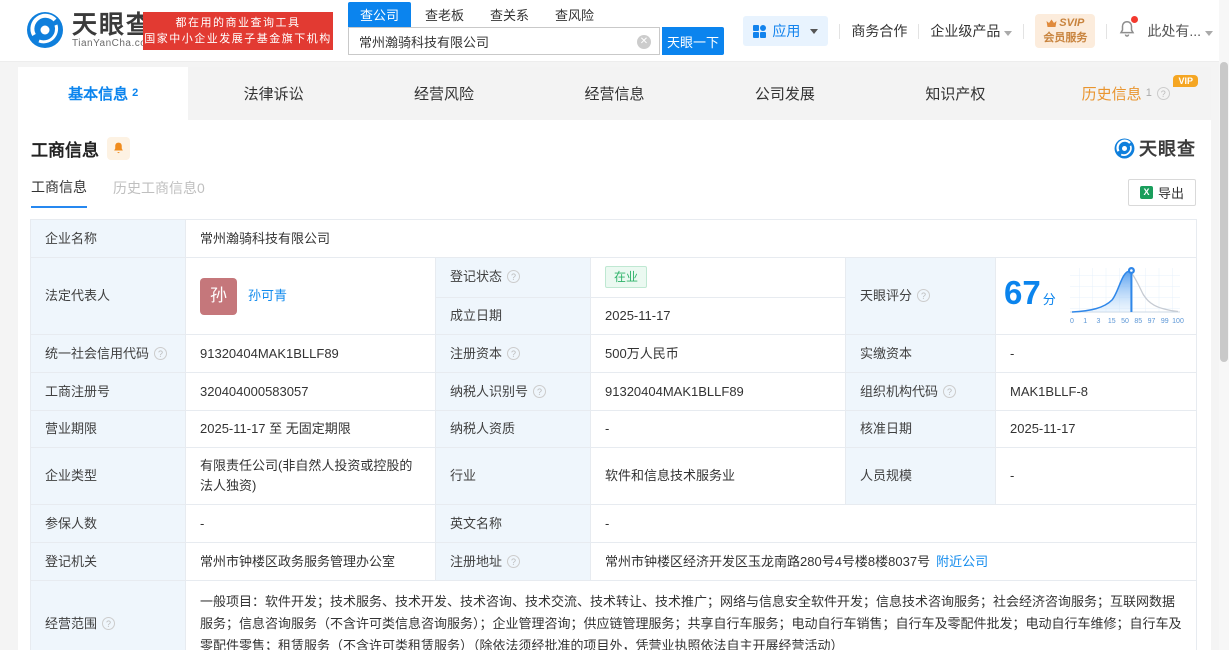 This screenshot has width=1229, height=650. Describe the element at coordinates (1161, 192) in the screenshot. I see `export-button: 导出` at that location.